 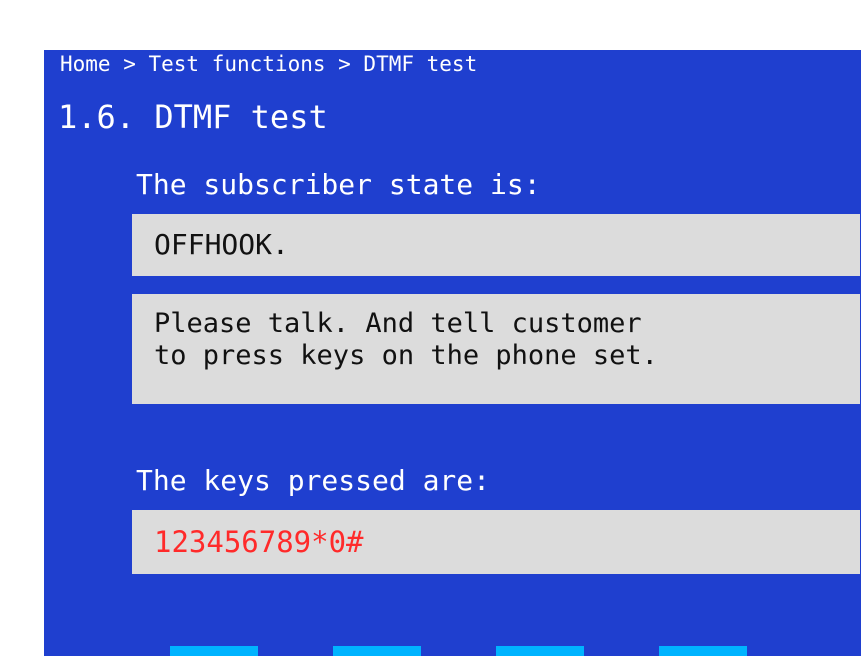 What do you see at coordinates (269, 64) in the screenshot?
I see `breadcrumb: Home > Test functions > DTMF test` at bounding box center [269, 64].